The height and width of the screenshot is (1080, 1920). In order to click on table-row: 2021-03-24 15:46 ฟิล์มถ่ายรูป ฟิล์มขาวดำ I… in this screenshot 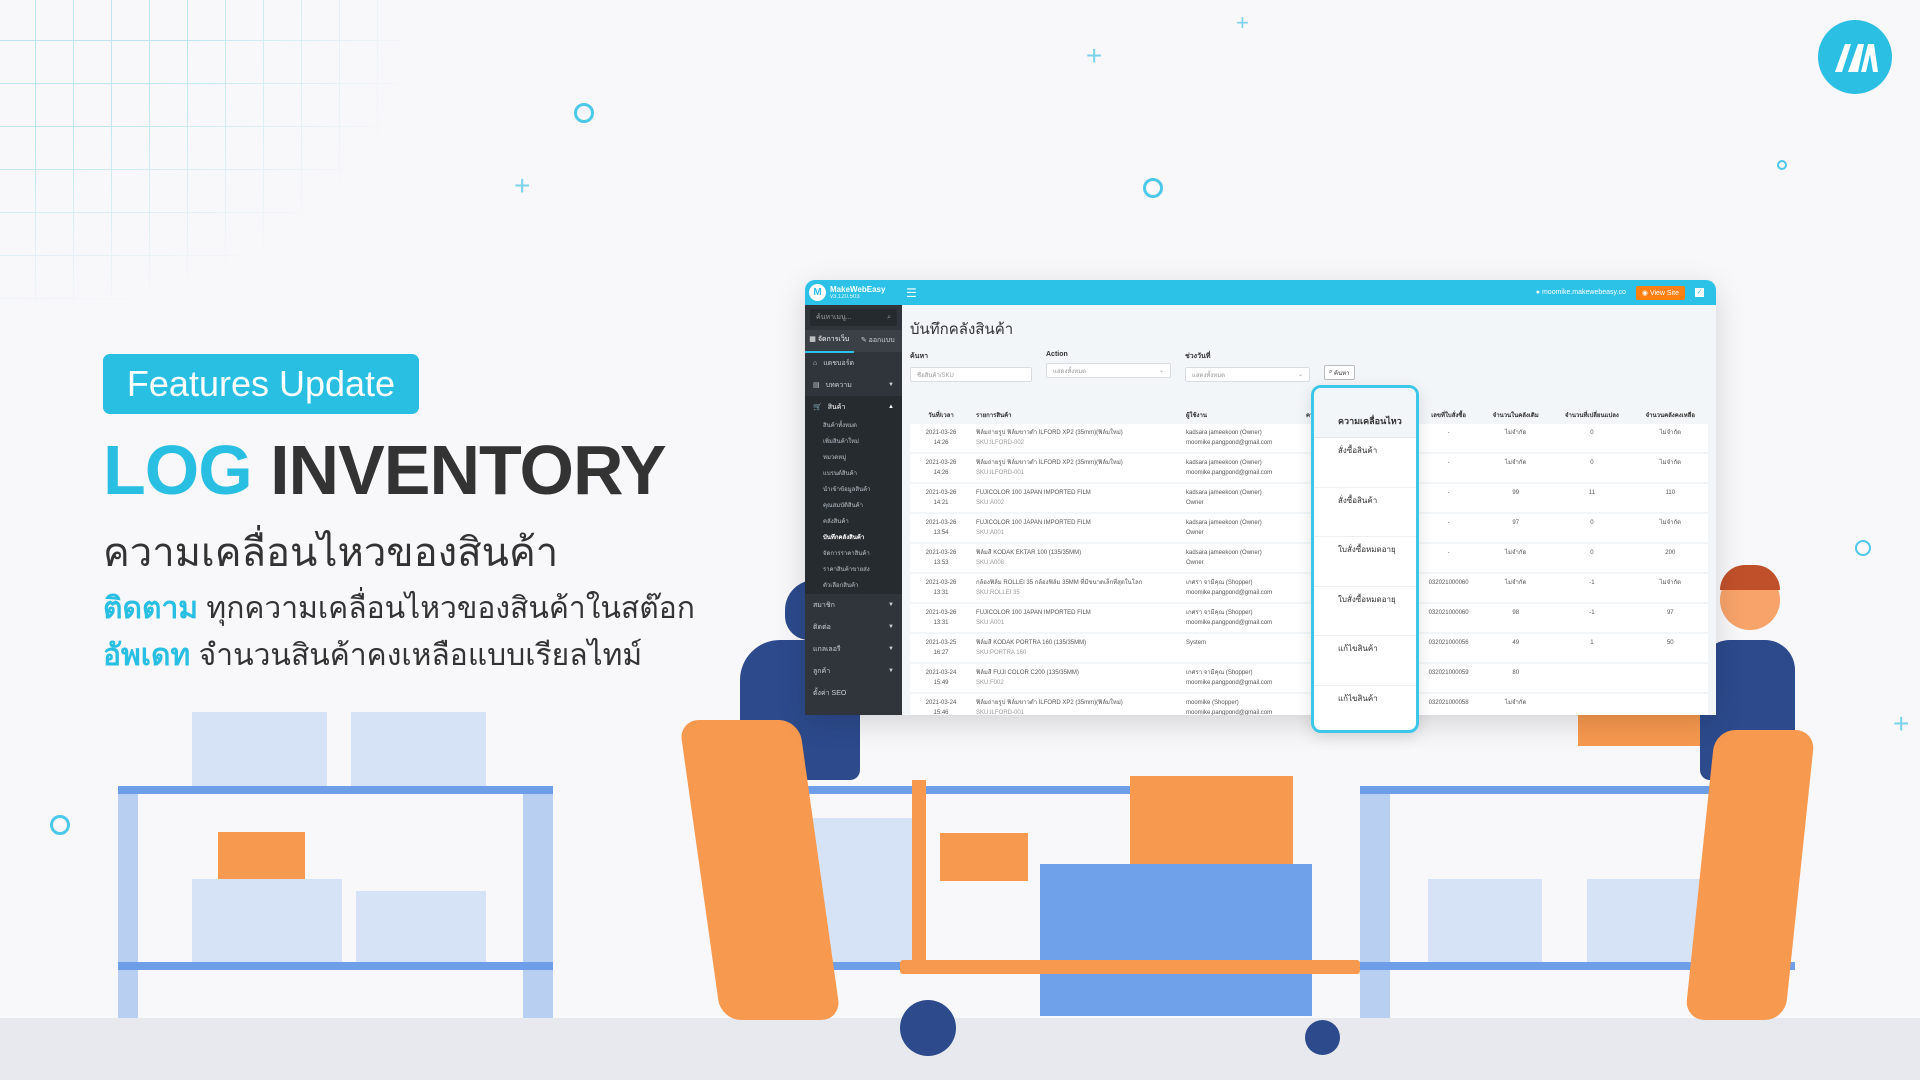, I will do `click(1309, 704)`.